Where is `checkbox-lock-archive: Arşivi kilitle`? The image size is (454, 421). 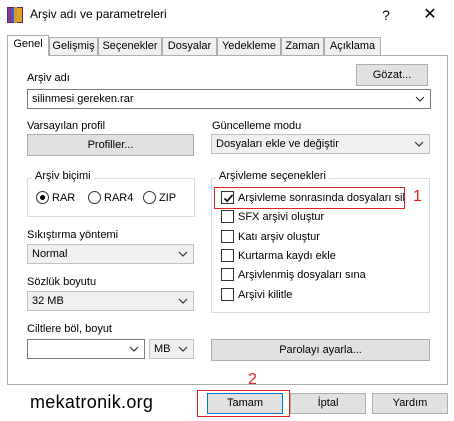 checkbox-lock-archive: Arşivi kilitle is located at coordinates (256, 294).